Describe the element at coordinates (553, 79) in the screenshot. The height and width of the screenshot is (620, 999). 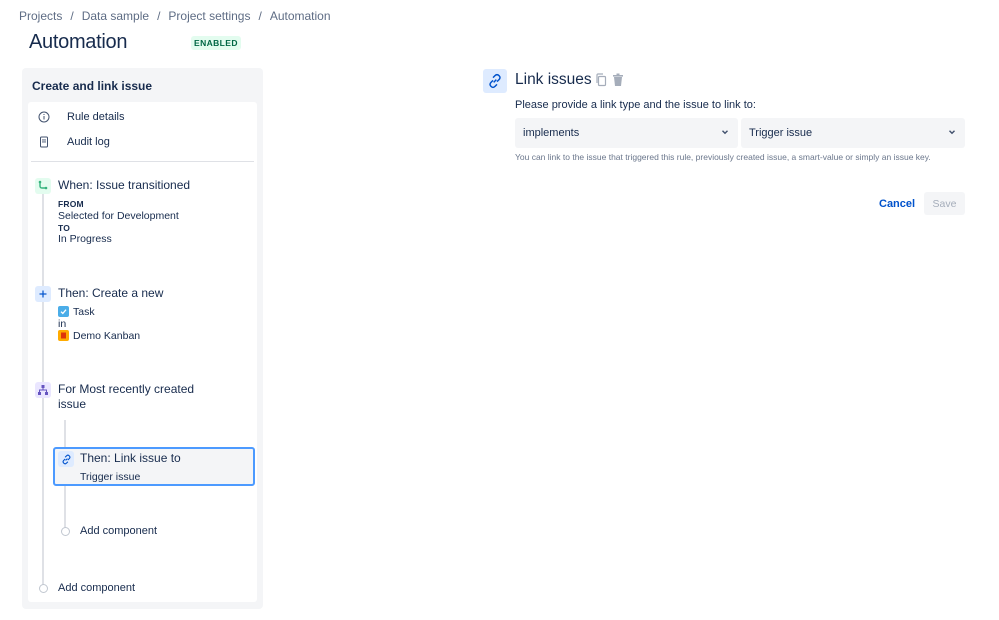
I see `editor-title: Link issues` at that location.